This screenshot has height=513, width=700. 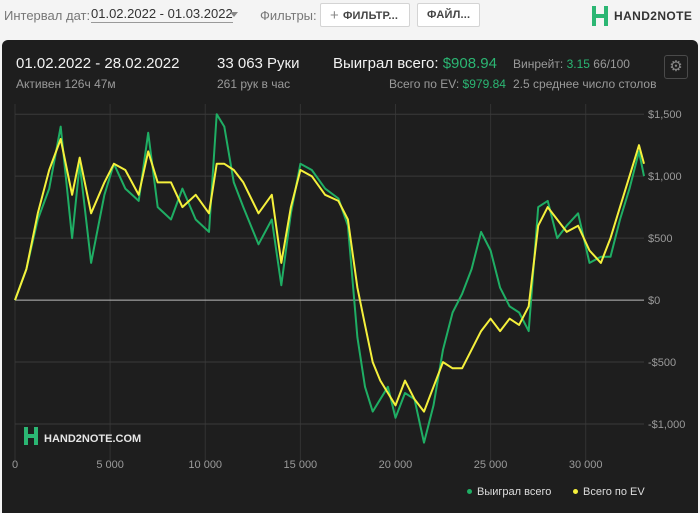 I want to click on interval-label: Интервал дат:, so click(x=47, y=15).